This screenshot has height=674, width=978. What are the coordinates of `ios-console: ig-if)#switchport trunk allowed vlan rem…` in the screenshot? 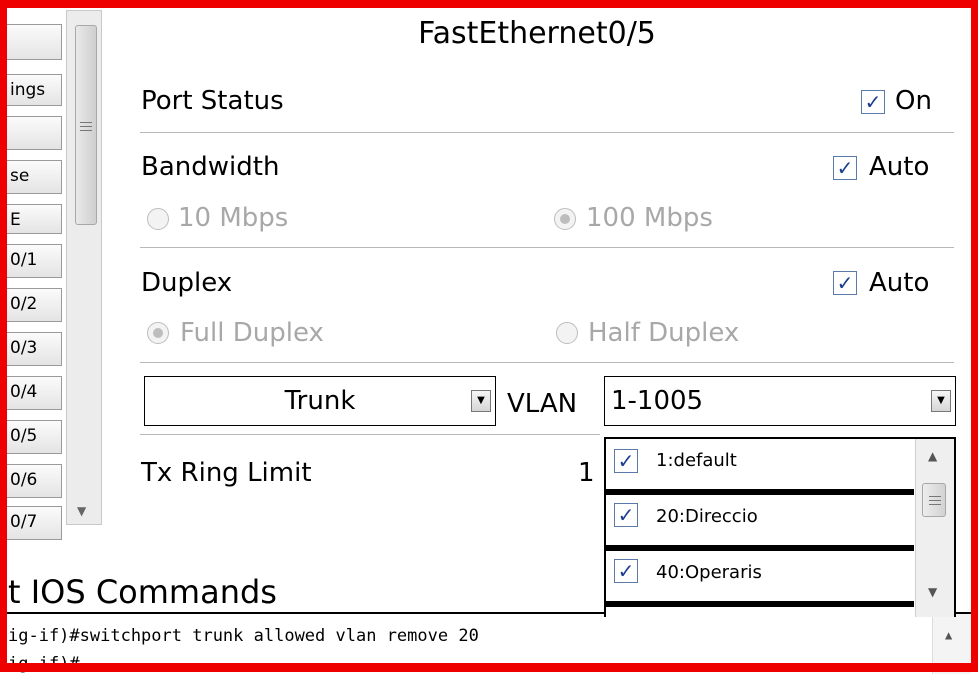 It's located at (489, 643).